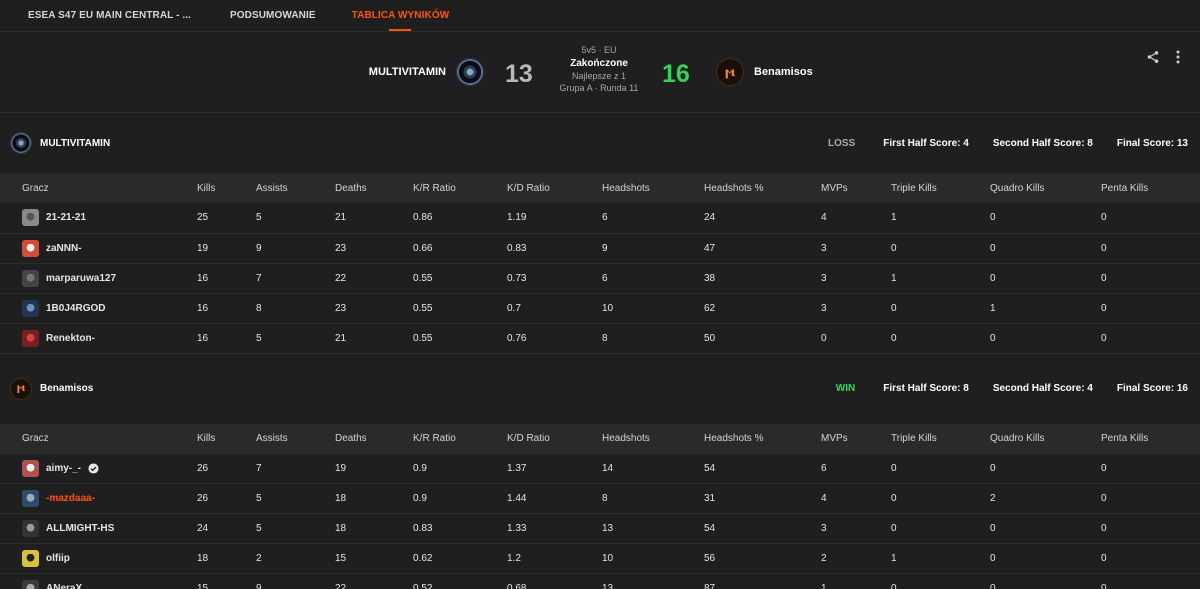 This screenshot has height=589, width=1200. What do you see at coordinates (940, 278) in the screenshot?
I see `stat-cell: 1` at bounding box center [940, 278].